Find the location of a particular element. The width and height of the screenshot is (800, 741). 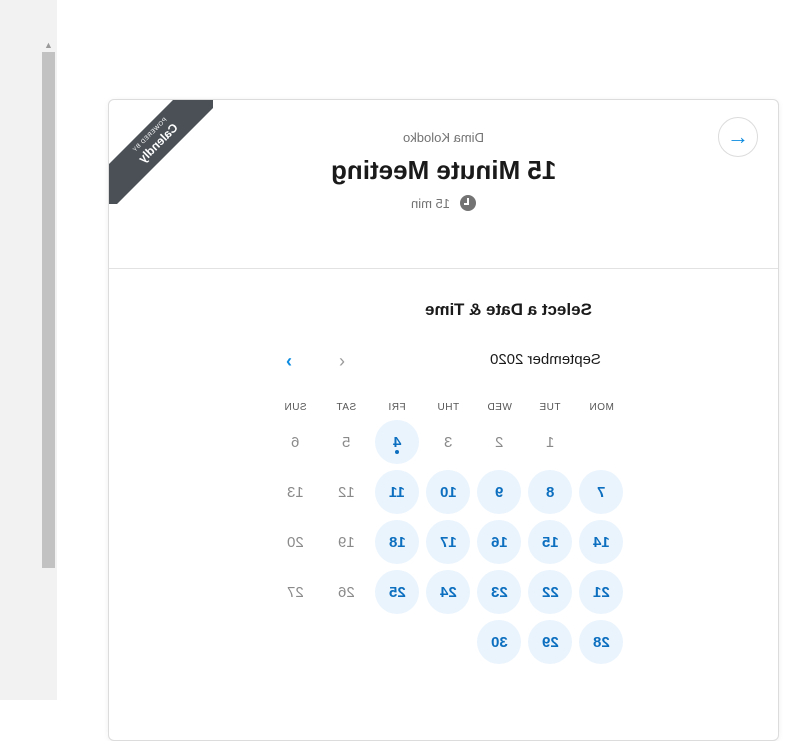

calendar-day-22: 22 is located at coordinates (550, 592).